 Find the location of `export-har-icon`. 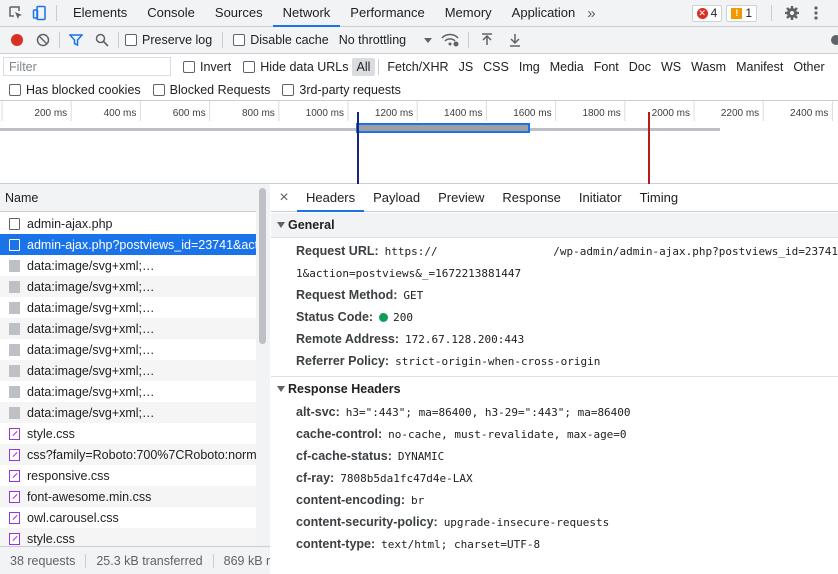

export-har-icon is located at coordinates (515, 40).